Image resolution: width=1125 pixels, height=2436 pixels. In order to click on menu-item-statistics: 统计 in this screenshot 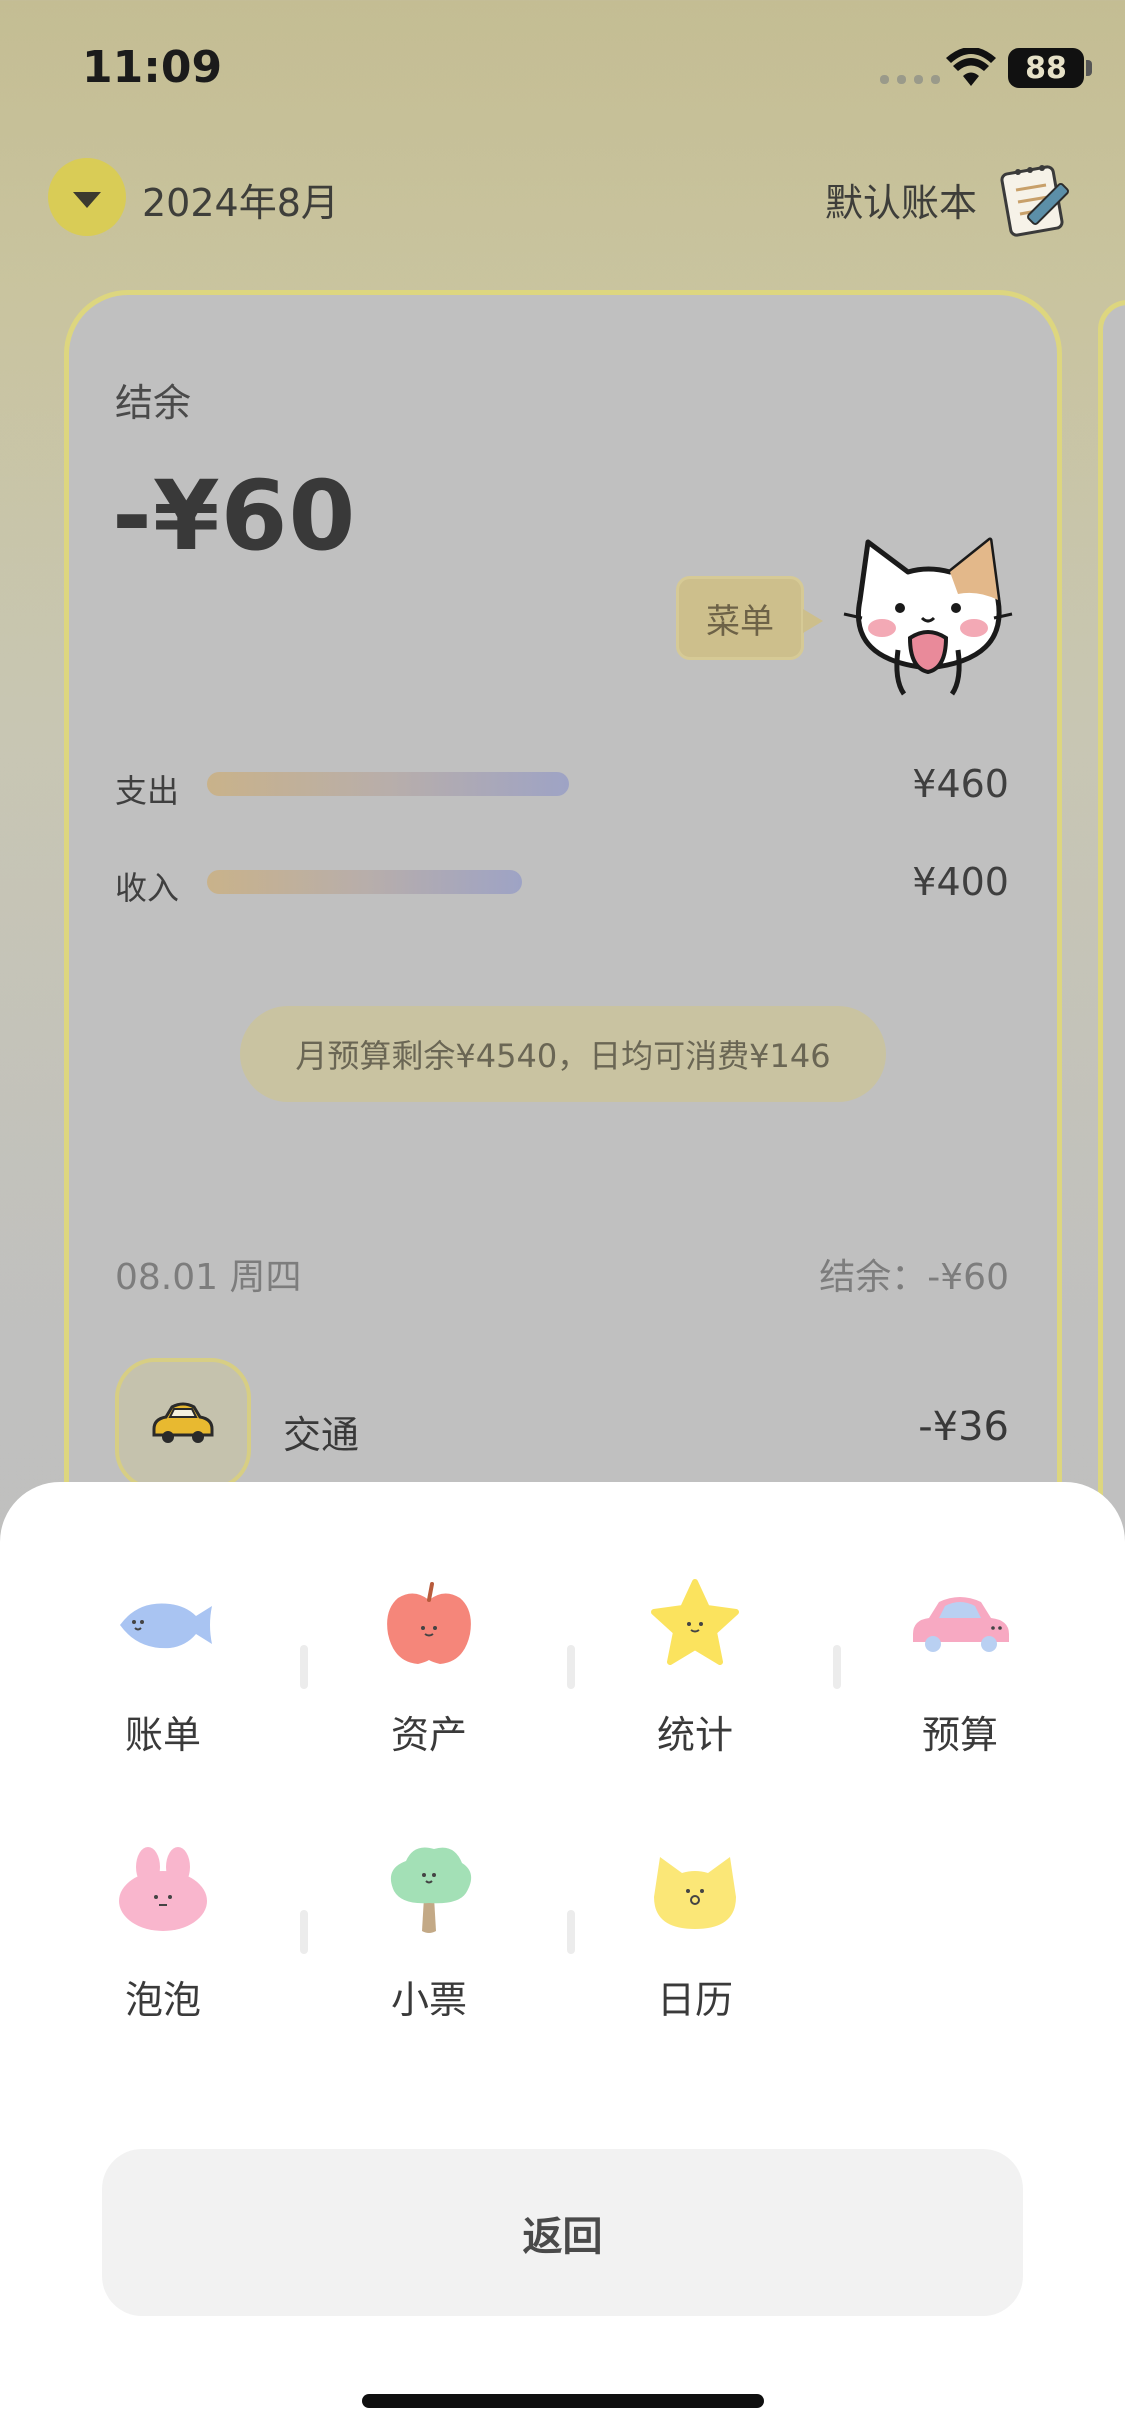, I will do `click(695, 1670)`.